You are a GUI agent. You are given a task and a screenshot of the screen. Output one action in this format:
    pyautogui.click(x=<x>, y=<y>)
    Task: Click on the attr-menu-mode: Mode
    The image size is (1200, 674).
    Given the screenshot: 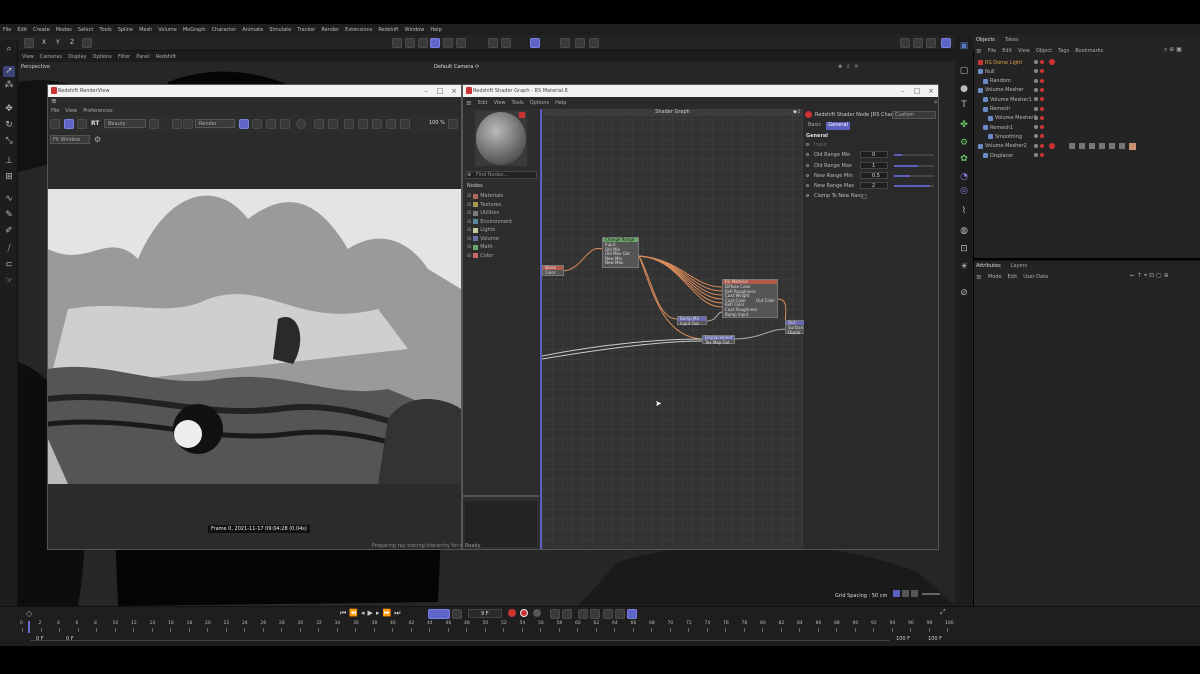 What is the action you would take?
    pyautogui.click(x=995, y=277)
    